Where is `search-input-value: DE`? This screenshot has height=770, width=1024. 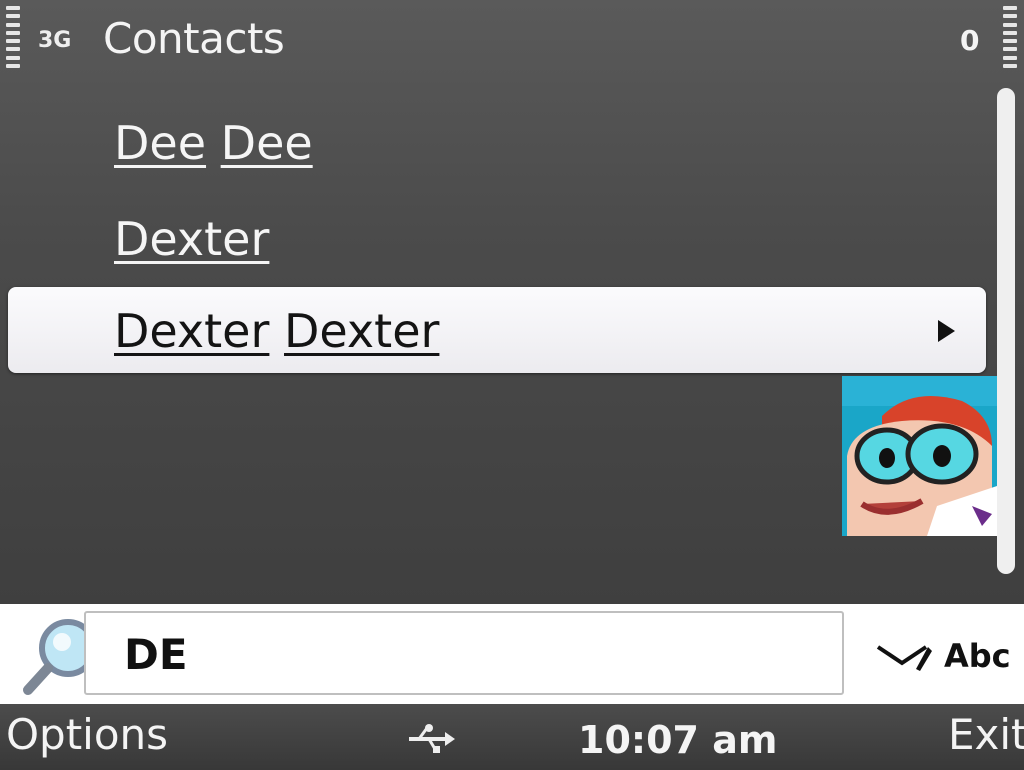
search-input-value: DE is located at coordinates (156, 654).